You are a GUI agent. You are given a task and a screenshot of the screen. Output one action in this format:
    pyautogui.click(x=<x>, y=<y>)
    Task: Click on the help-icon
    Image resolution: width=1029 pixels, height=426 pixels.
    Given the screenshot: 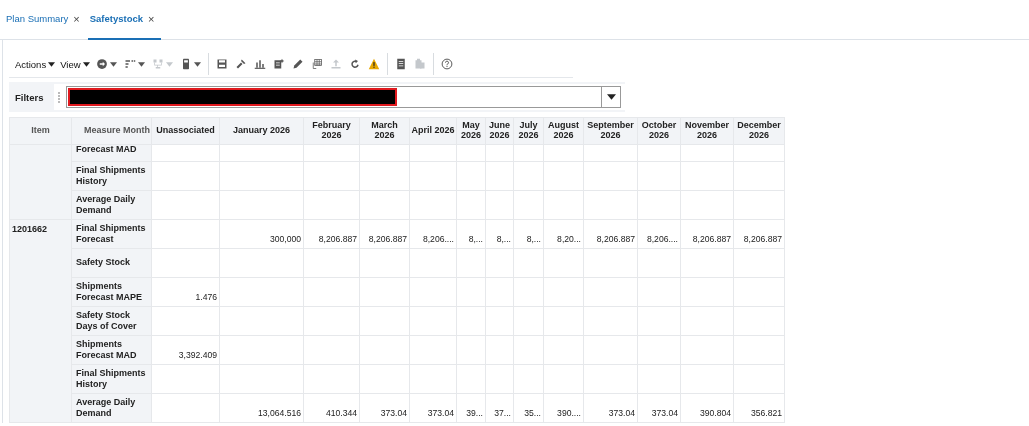 What is the action you would take?
    pyautogui.click(x=446, y=64)
    